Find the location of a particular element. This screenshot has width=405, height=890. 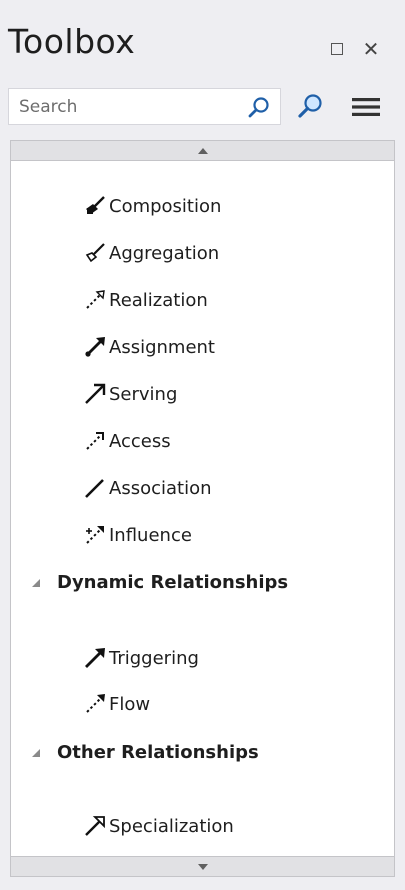

toolbox-item-label: Composition is located at coordinates (165, 206).